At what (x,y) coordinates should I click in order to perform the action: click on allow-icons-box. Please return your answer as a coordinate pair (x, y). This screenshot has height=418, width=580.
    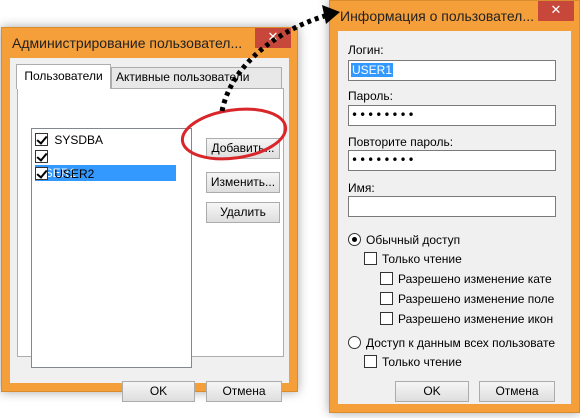
    Looking at the image, I should click on (386, 319).